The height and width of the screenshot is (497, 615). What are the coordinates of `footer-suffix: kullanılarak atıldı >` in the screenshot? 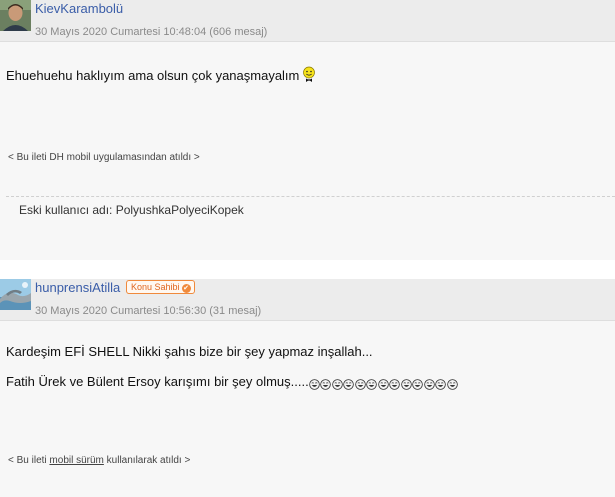 It's located at (147, 460).